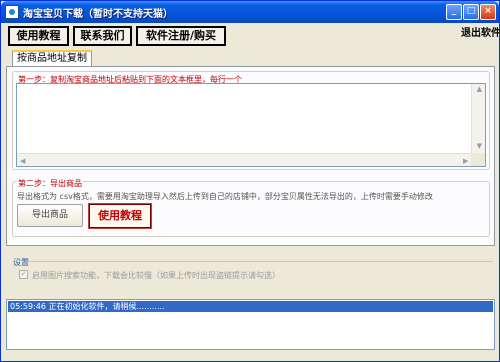 Image resolution: width=500 pixels, height=362 pixels. What do you see at coordinates (12, 12) in the screenshot?
I see `app-icon` at bounding box center [12, 12].